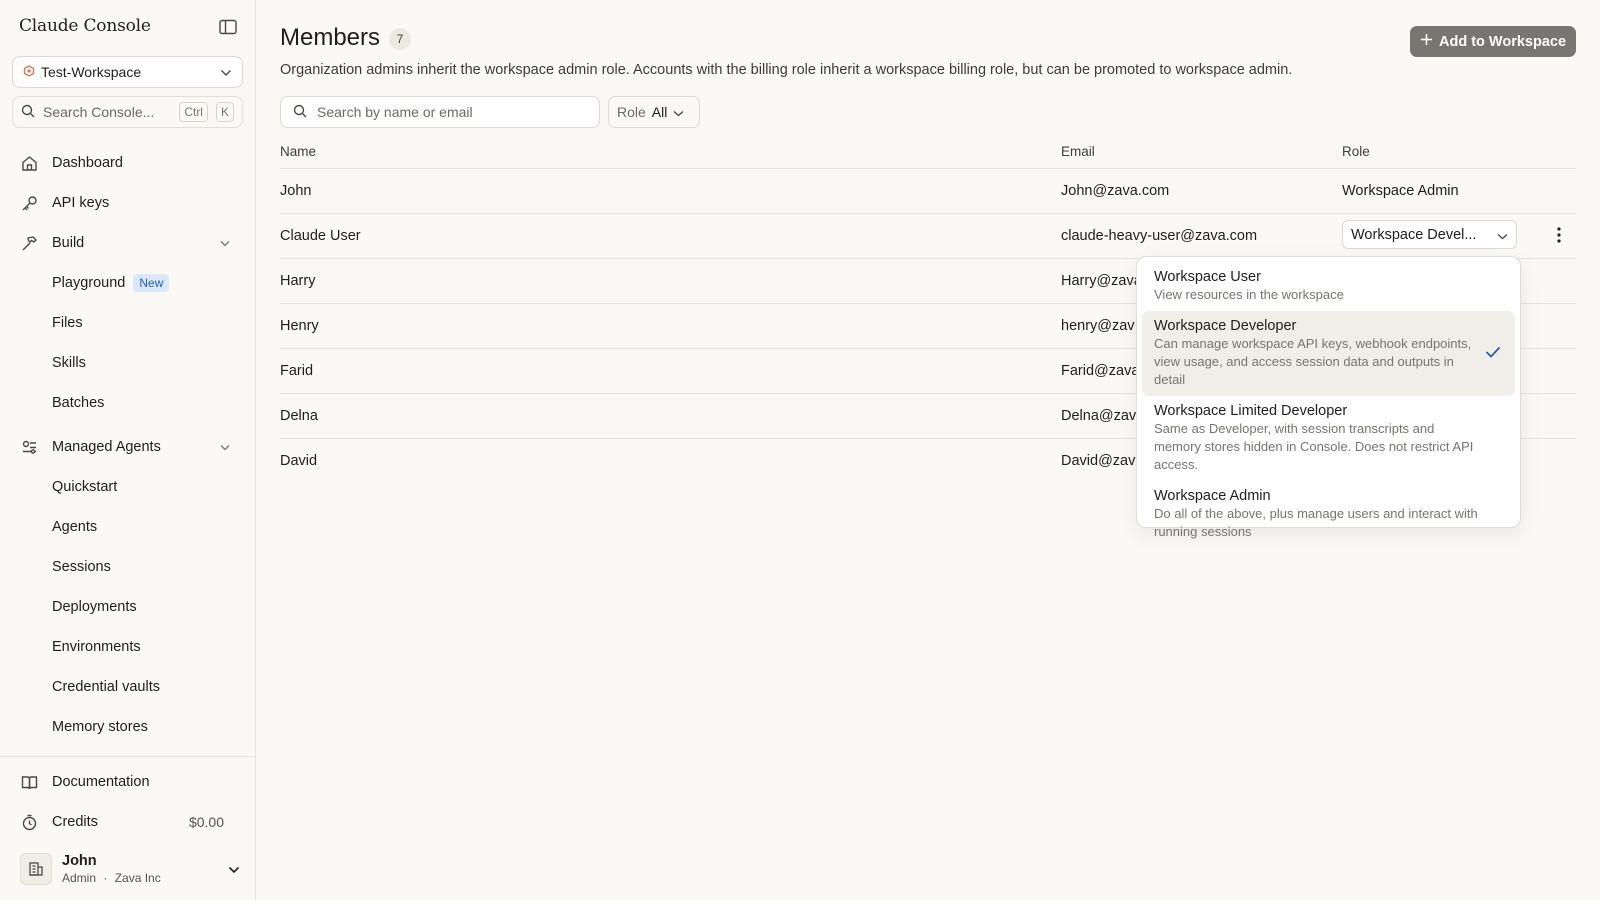 This screenshot has height=900, width=1600. Describe the element at coordinates (395, 112) in the screenshot. I see `member-search-placeholder: Search by name or email` at that location.